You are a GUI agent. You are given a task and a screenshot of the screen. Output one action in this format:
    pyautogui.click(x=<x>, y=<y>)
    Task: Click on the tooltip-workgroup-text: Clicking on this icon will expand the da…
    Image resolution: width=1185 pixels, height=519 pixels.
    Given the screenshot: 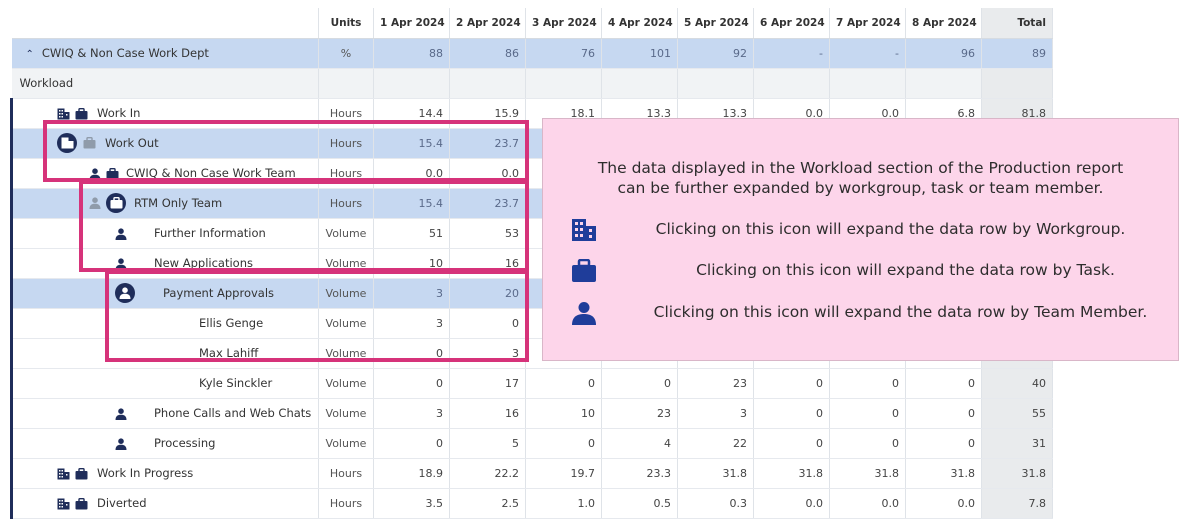 What is the action you would take?
    pyautogui.click(x=890, y=229)
    